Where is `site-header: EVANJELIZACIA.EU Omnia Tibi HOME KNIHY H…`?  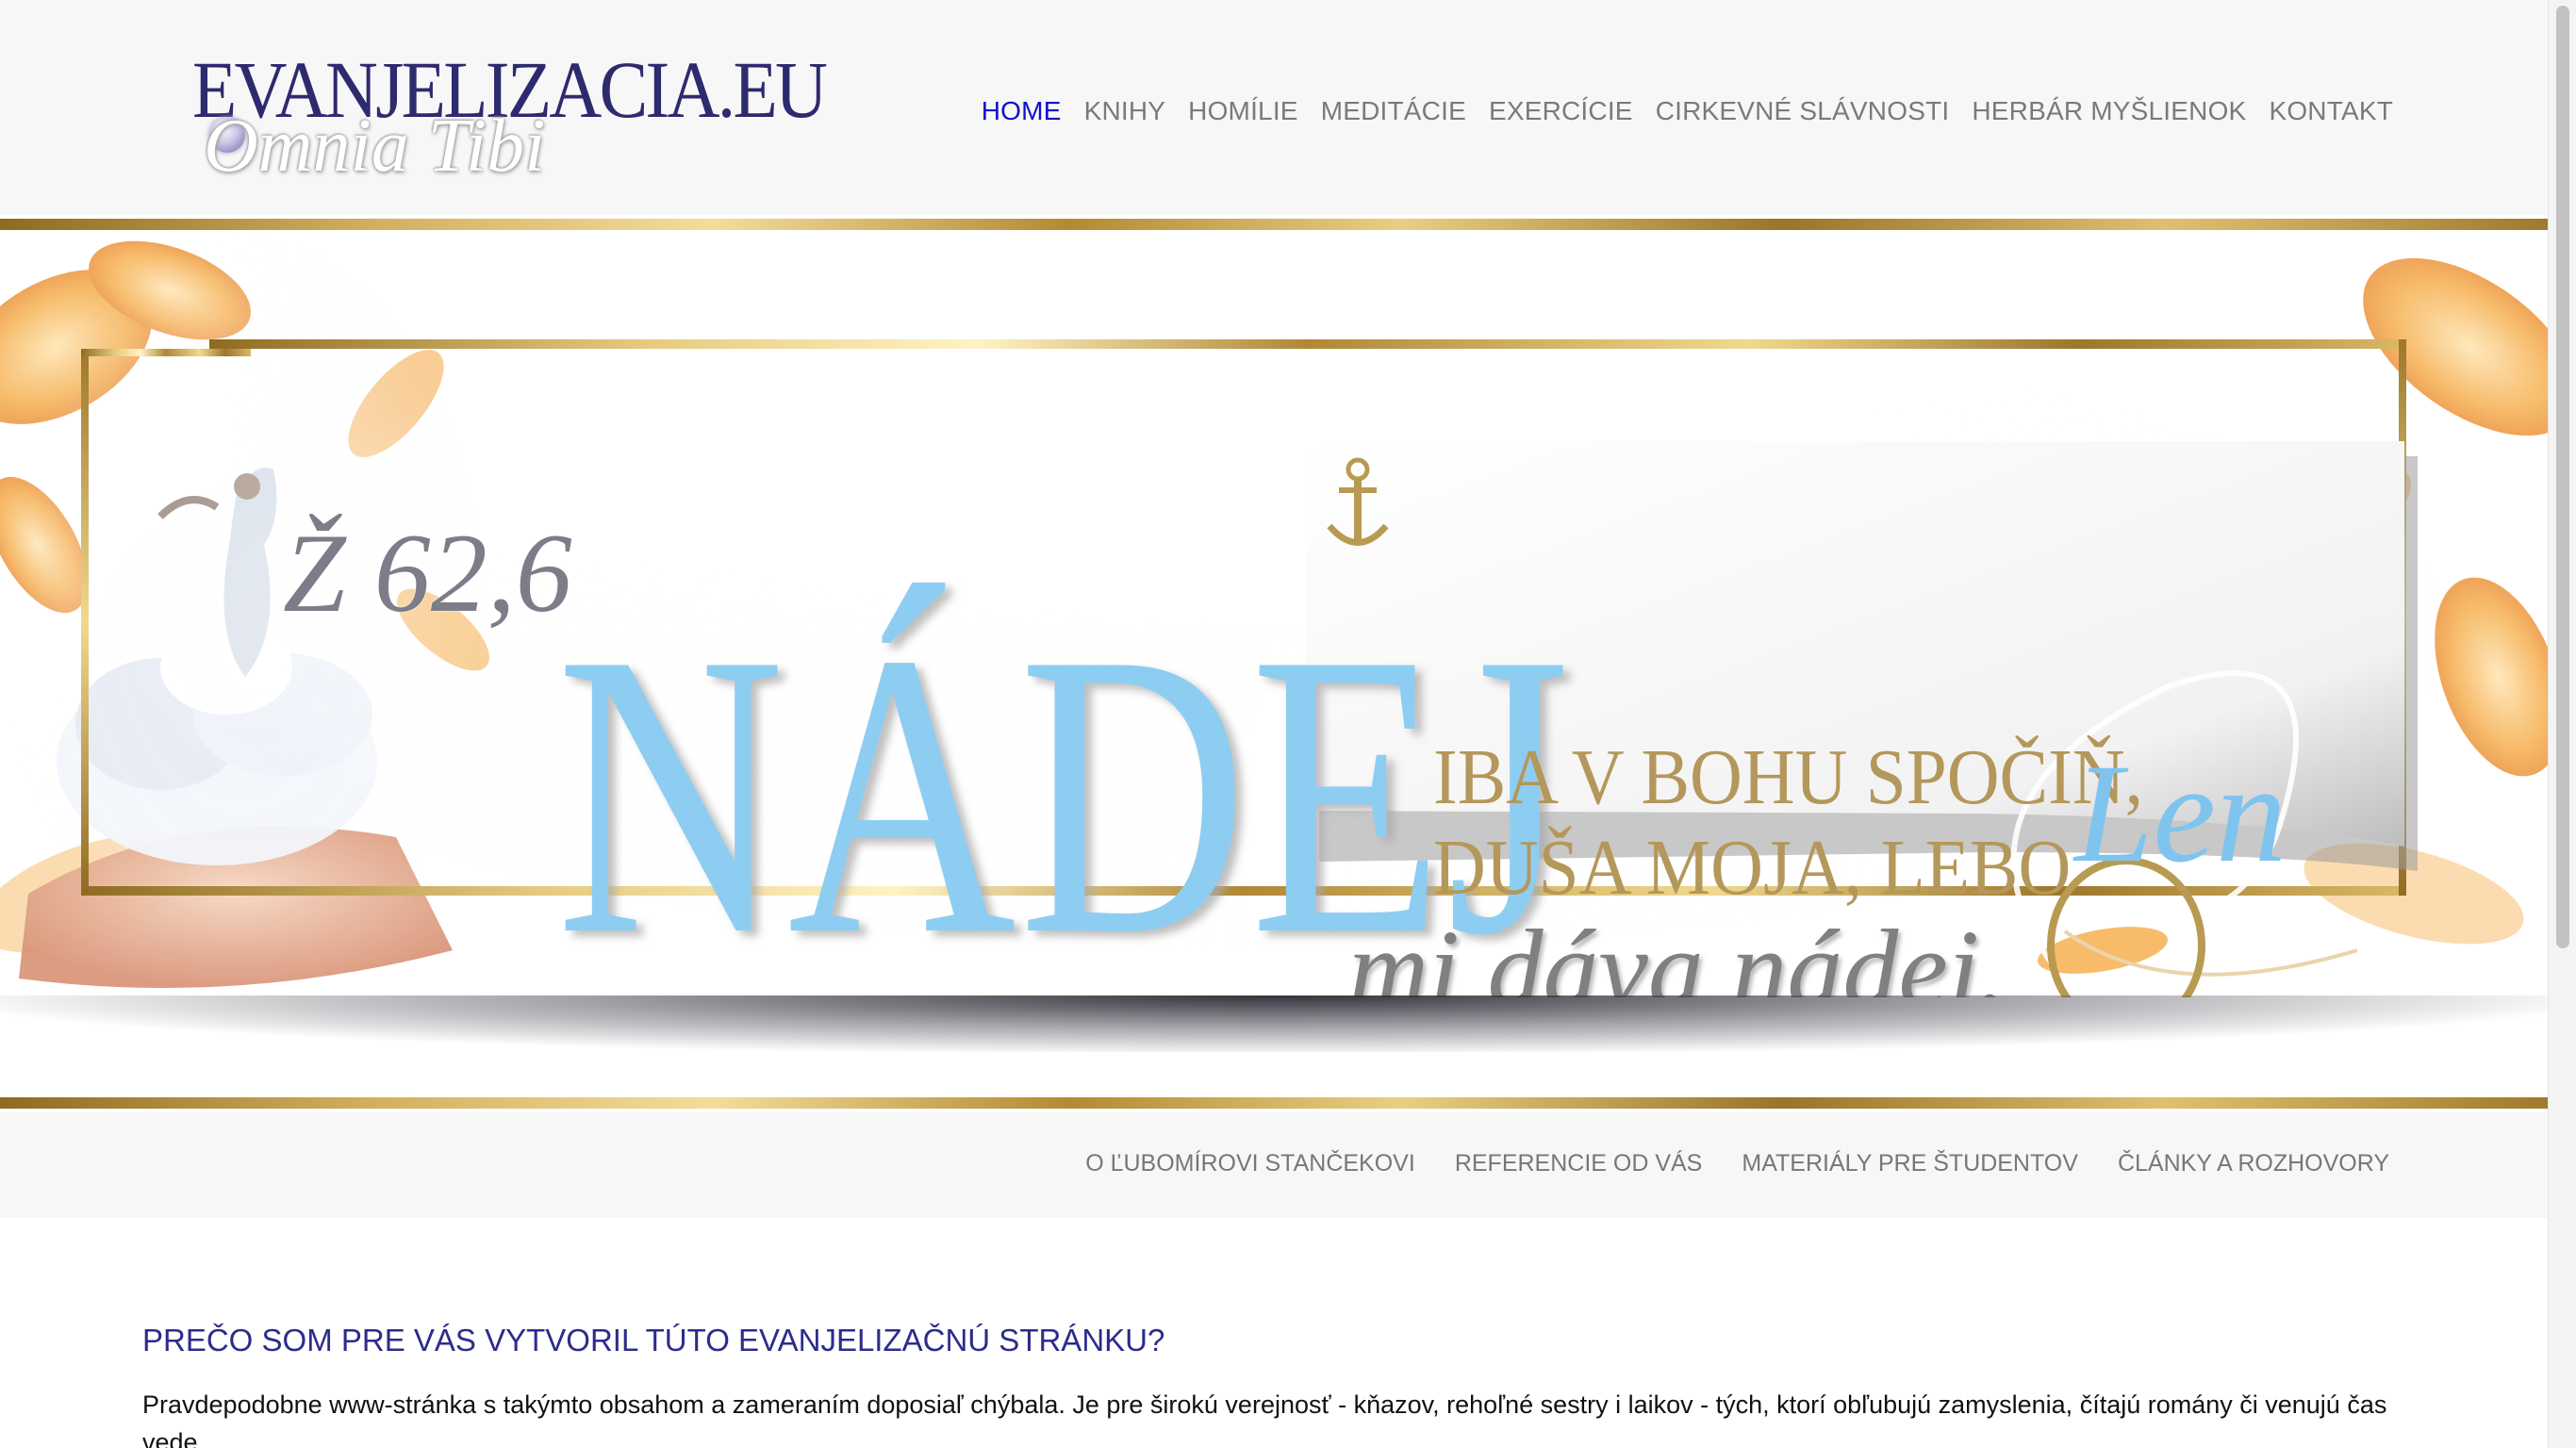 site-header: EVANJELIZACIA.EU Omnia Tibi HOME KNIHY H… is located at coordinates (1274, 107).